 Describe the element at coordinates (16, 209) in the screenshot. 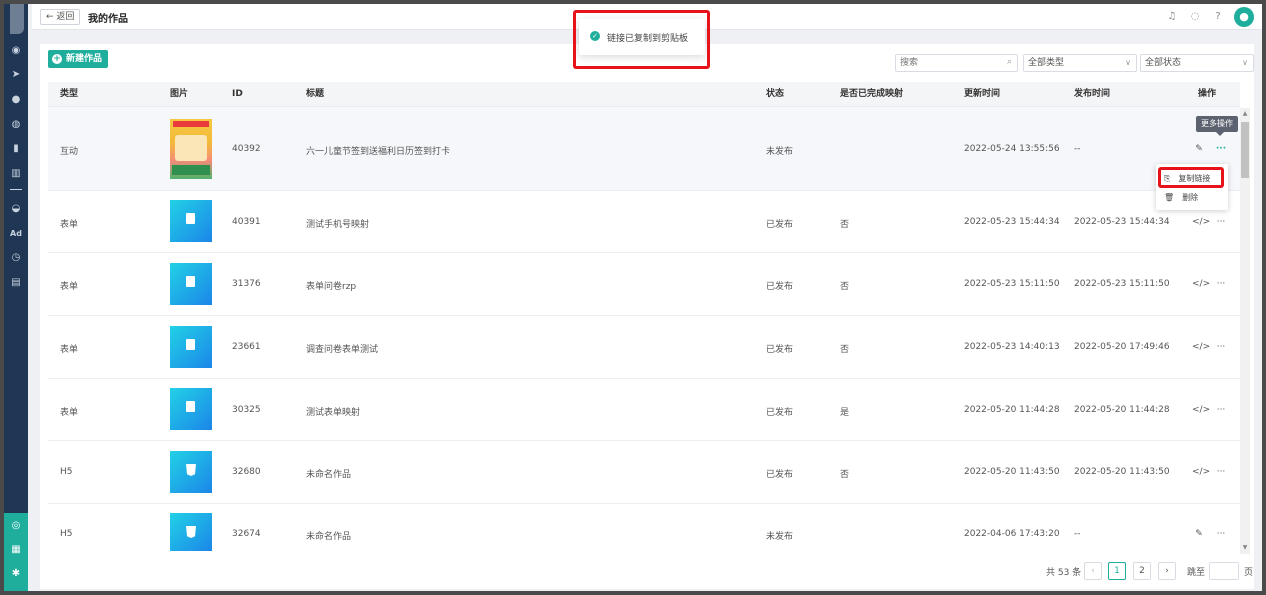

I see `chat-icon: ◒` at that location.